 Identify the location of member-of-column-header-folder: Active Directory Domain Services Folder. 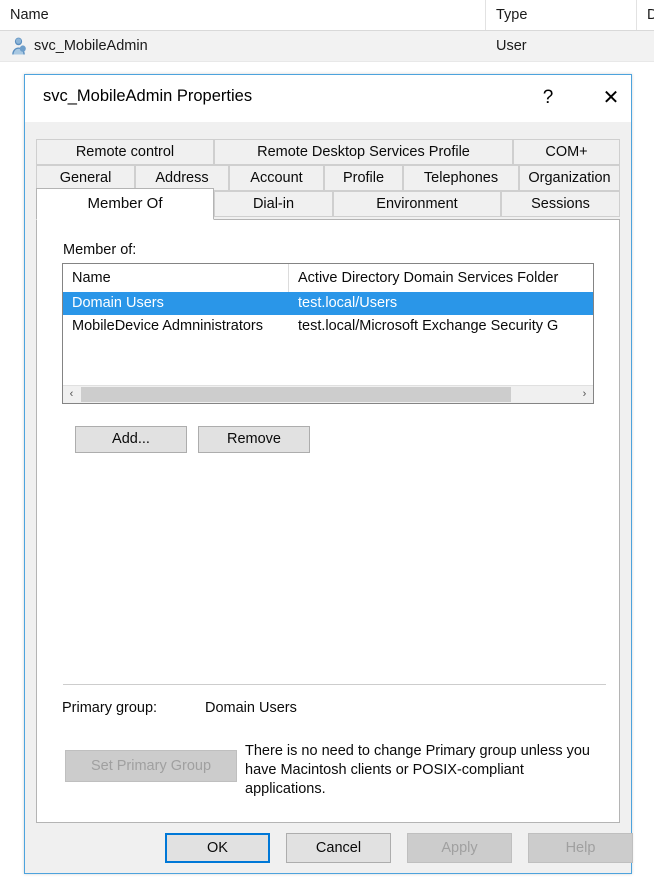
(441, 278).